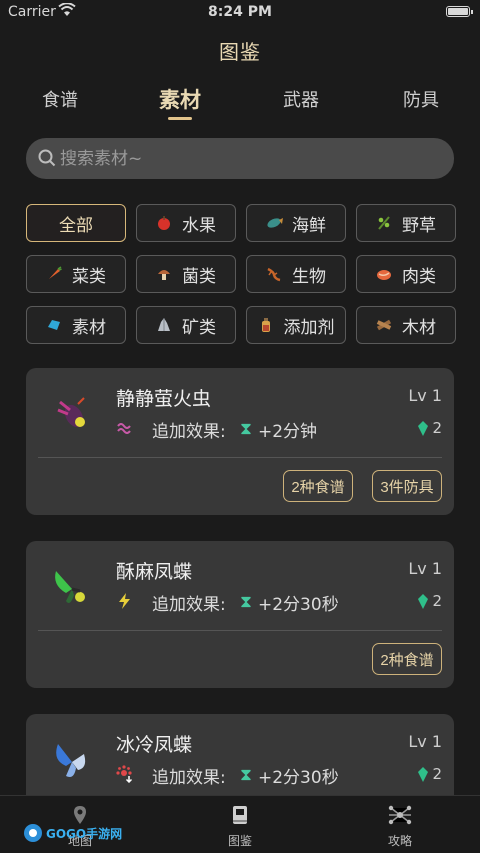 The height and width of the screenshot is (853, 480). I want to click on tab-recipes: 食谱, so click(60, 99).